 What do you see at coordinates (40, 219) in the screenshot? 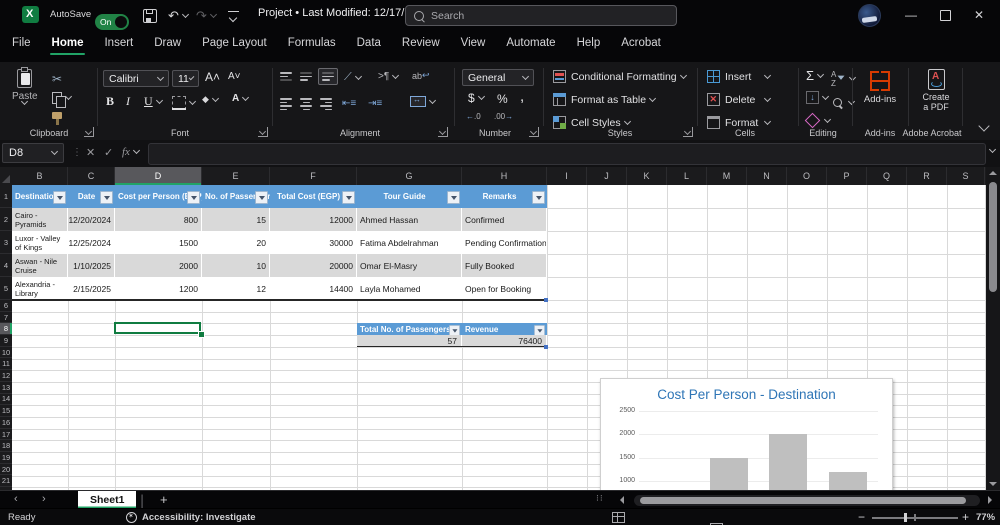
I see `table-cell: Cairo - Pyramids` at bounding box center [40, 219].